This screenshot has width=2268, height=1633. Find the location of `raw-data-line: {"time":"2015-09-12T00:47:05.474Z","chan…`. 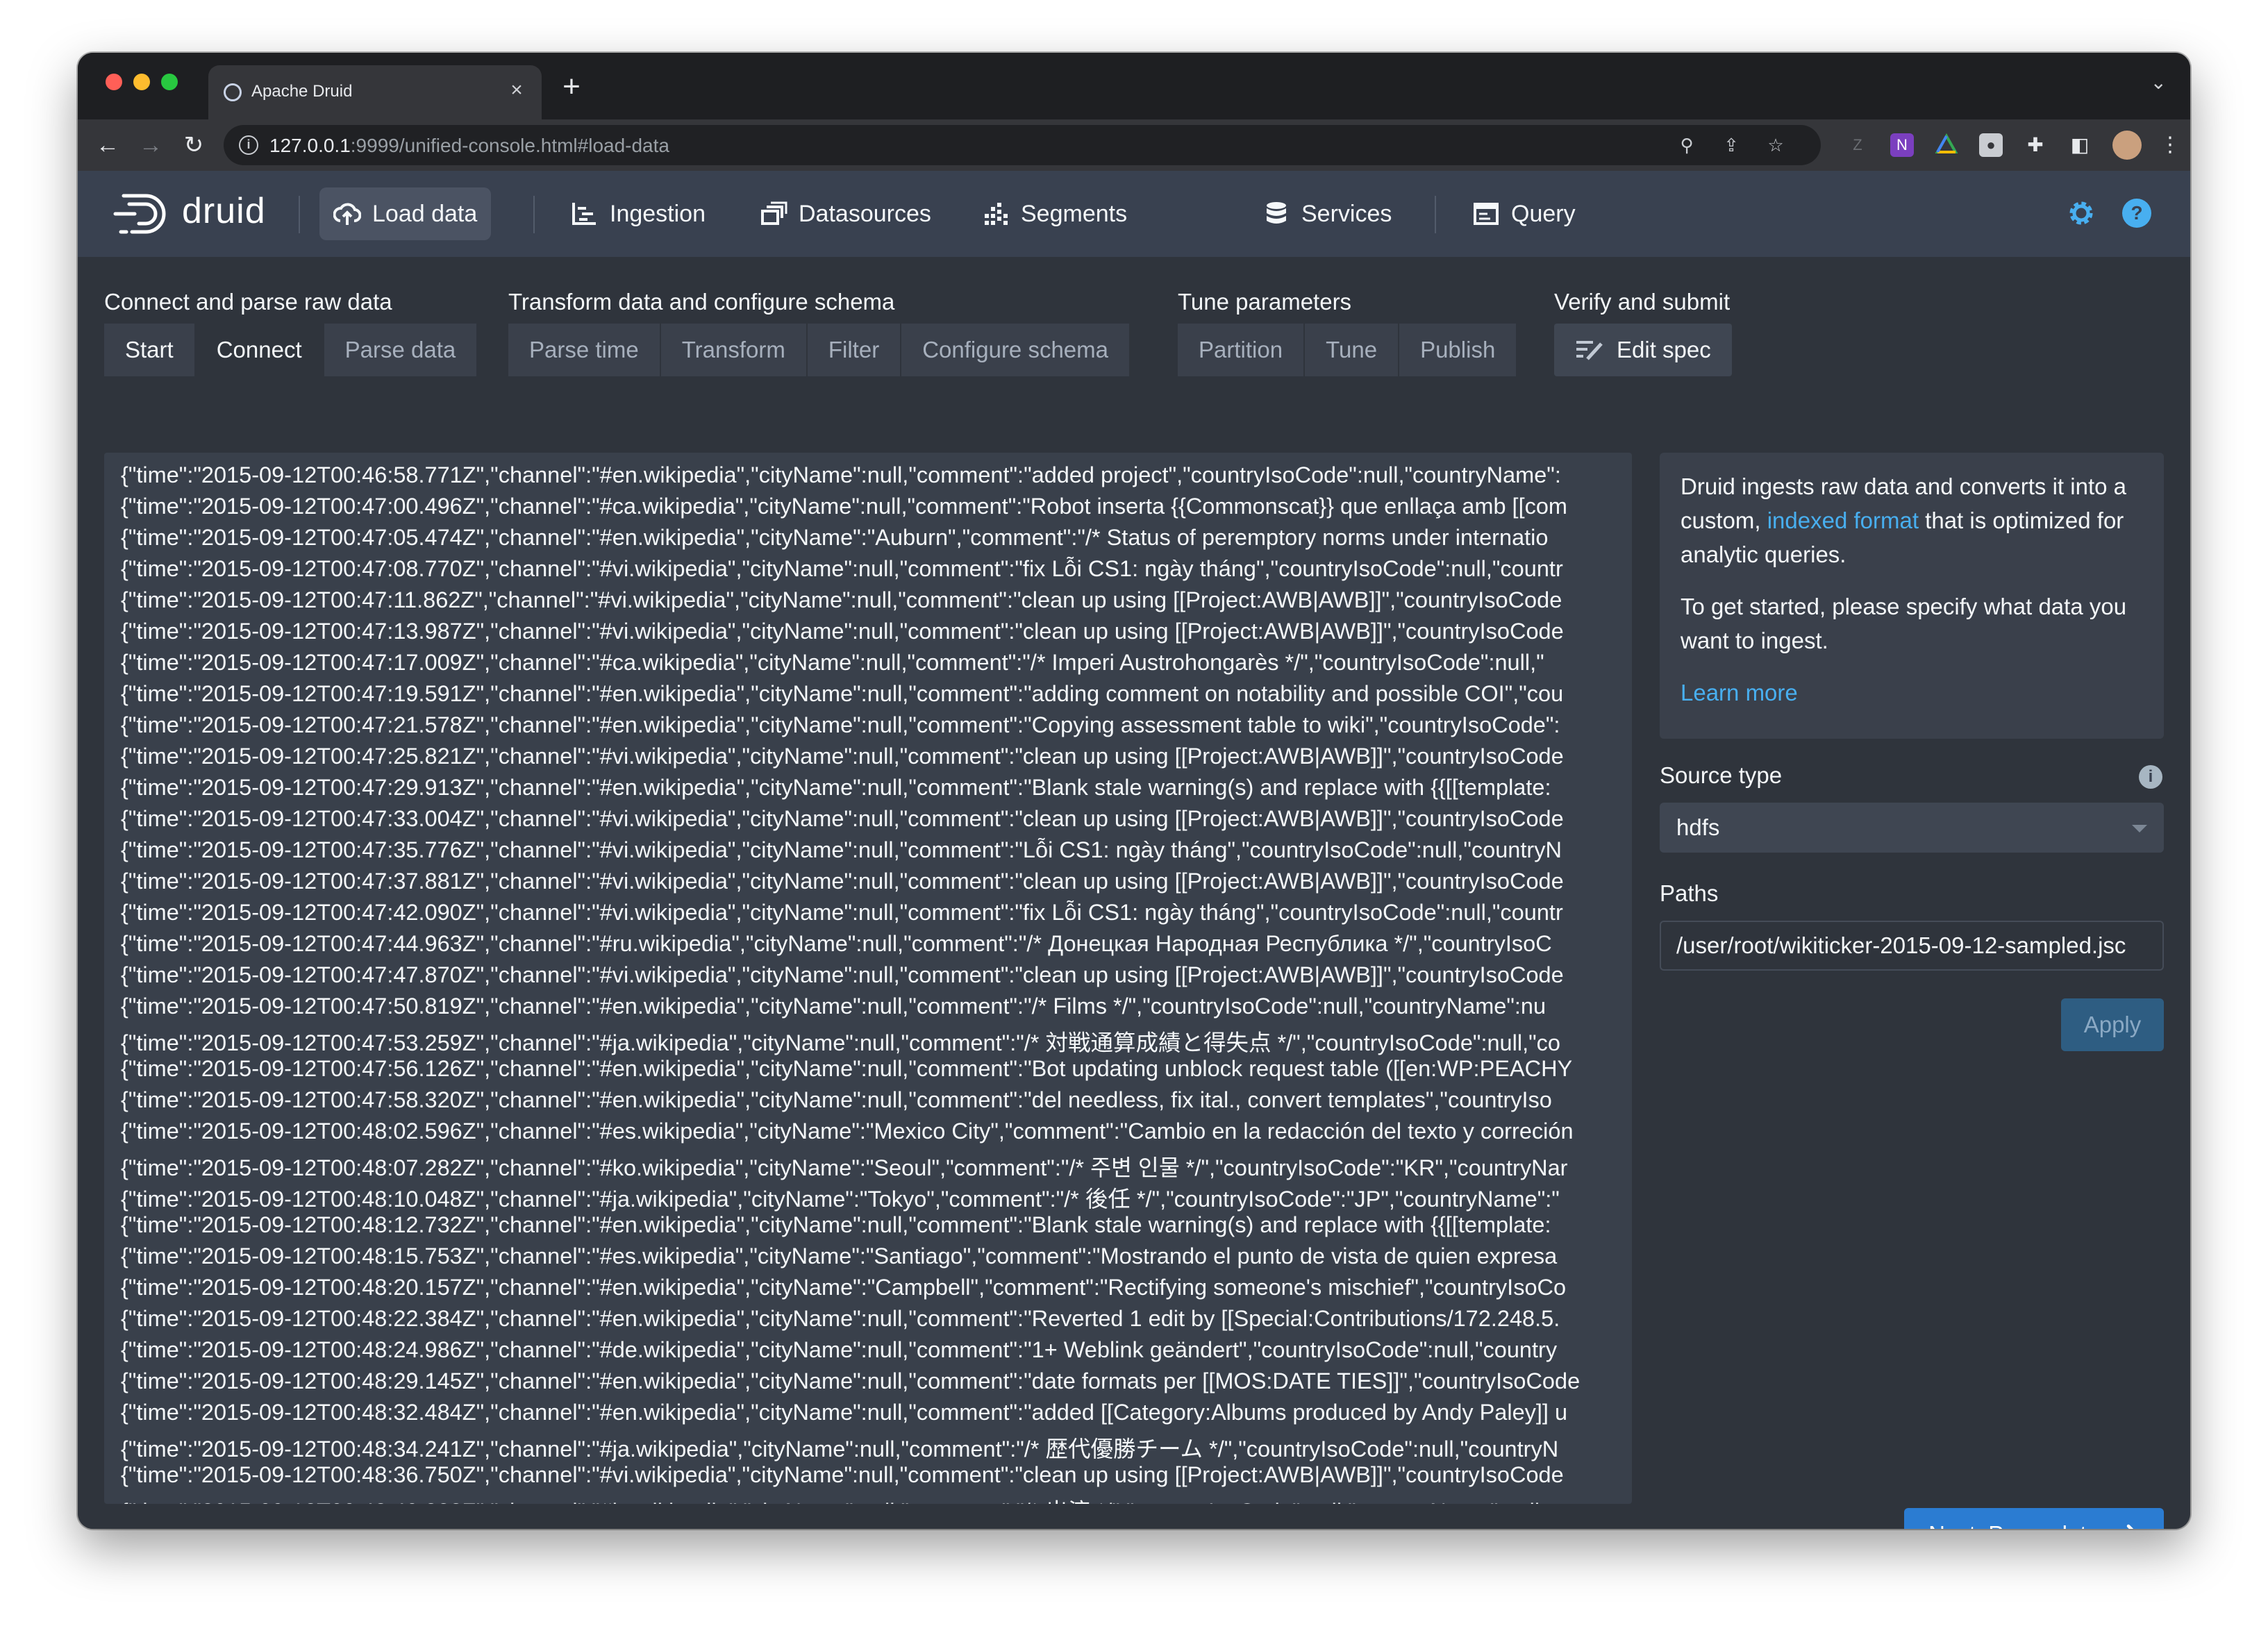

raw-data-line: {"time":"2015-09-12T00:47:05.474Z","chan… is located at coordinates (835, 537).